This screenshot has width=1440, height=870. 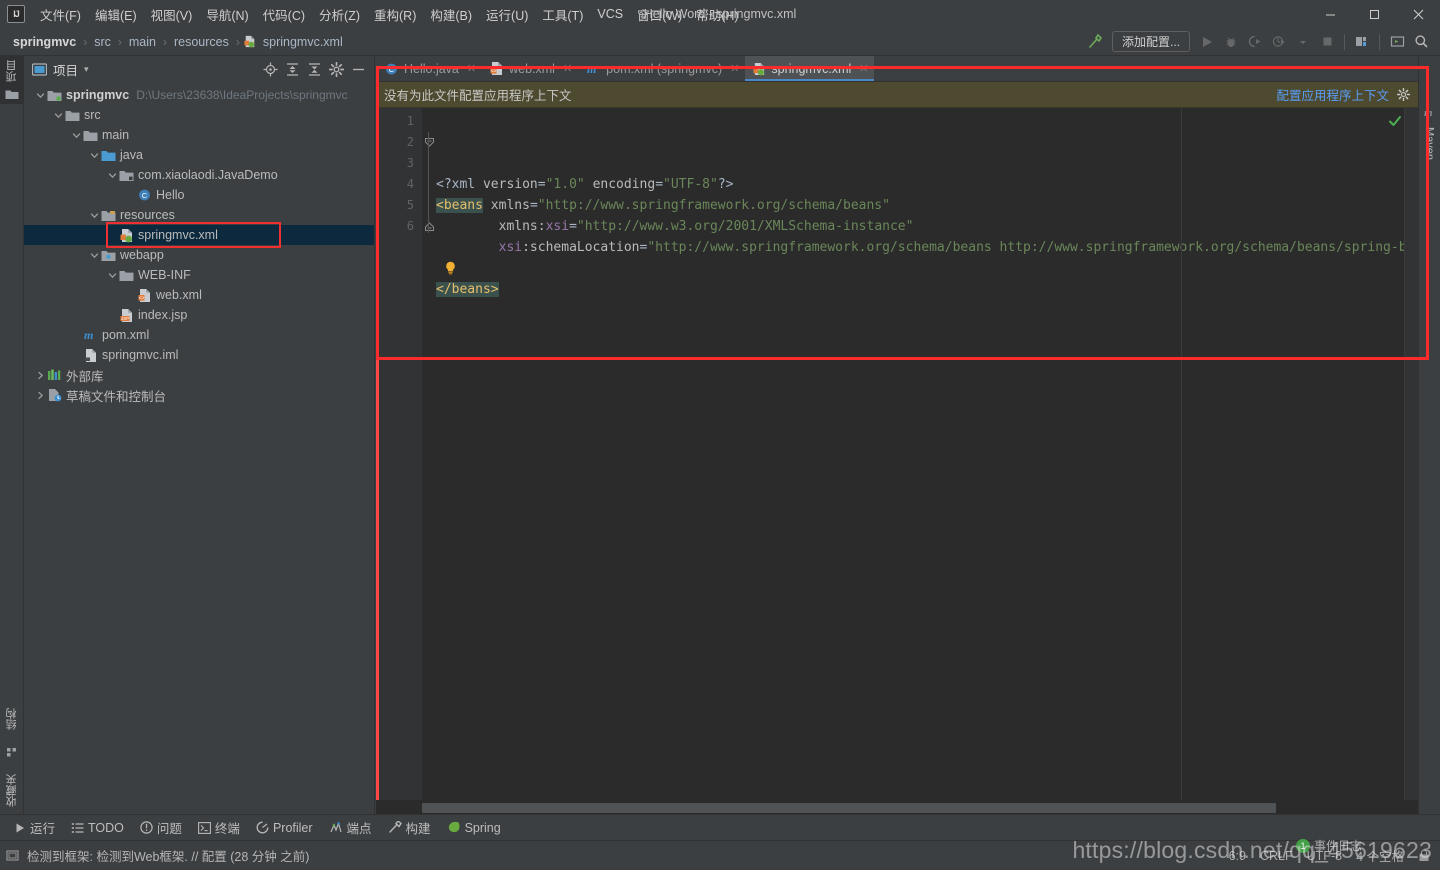 I want to click on scrollbar-thumb, so click(x=849, y=808).